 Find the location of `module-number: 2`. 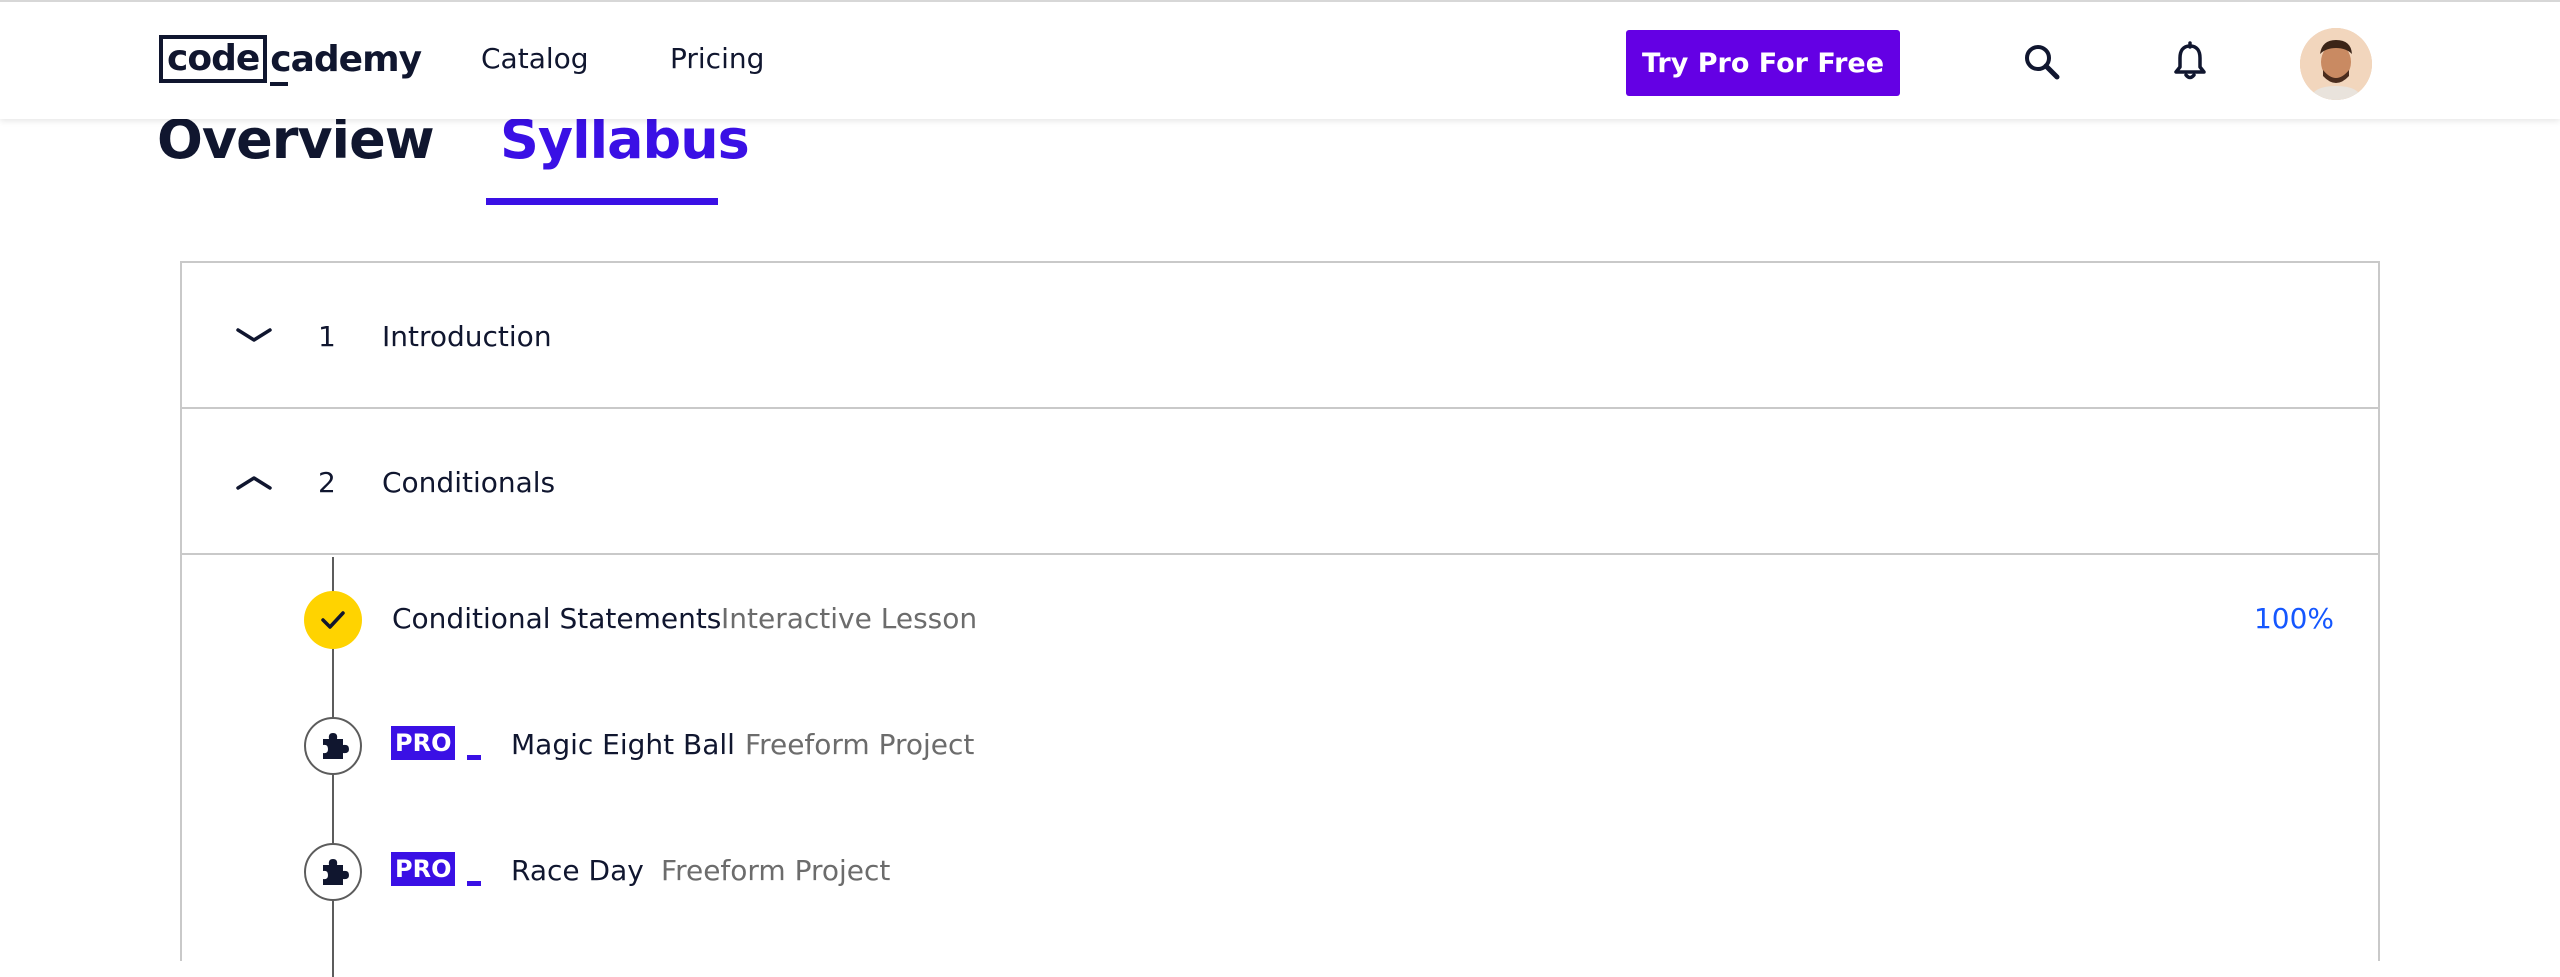

module-number: 2 is located at coordinates (327, 482).